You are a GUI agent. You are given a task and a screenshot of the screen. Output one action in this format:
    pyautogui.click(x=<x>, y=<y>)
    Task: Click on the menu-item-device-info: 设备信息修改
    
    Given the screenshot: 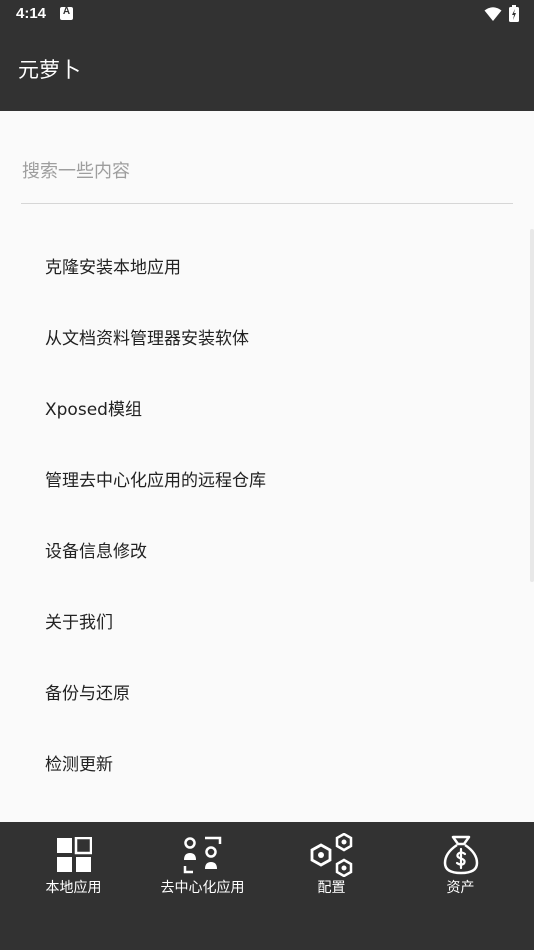 What is the action you would take?
    pyautogui.click(x=267, y=549)
    